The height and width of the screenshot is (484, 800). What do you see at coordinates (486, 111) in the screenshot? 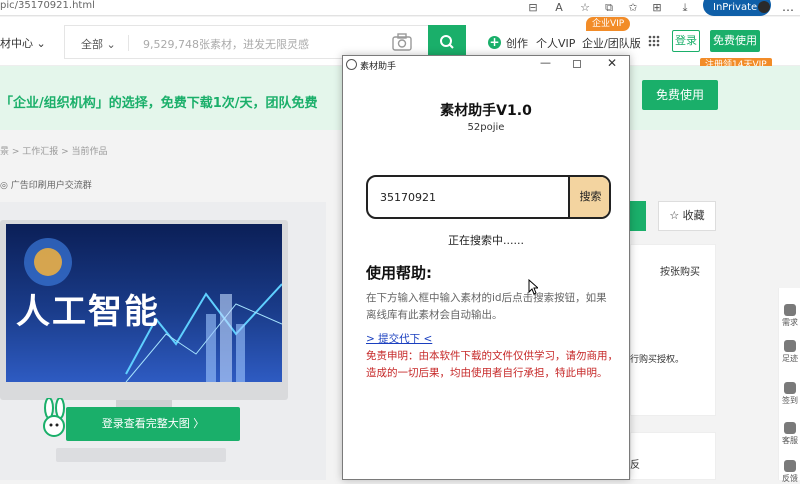
I see `app-title: 素材助手V1.0` at bounding box center [486, 111].